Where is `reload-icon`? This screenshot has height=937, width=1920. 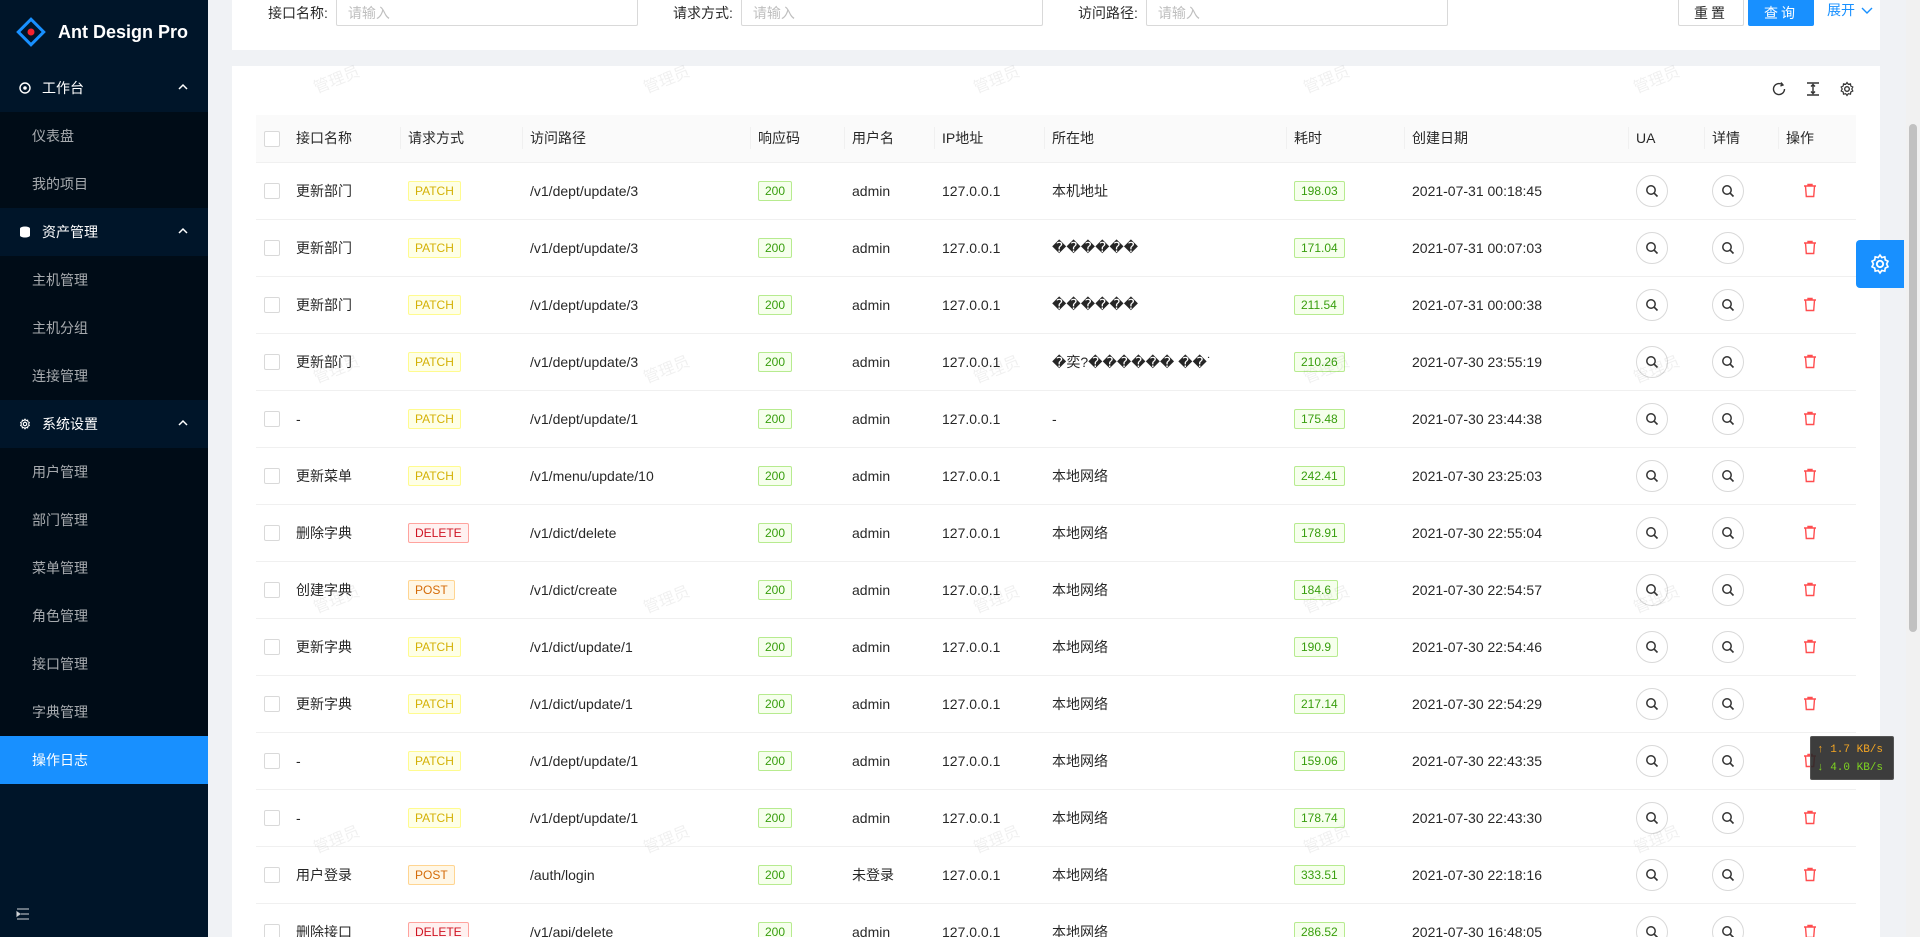
reload-icon is located at coordinates (1779, 89).